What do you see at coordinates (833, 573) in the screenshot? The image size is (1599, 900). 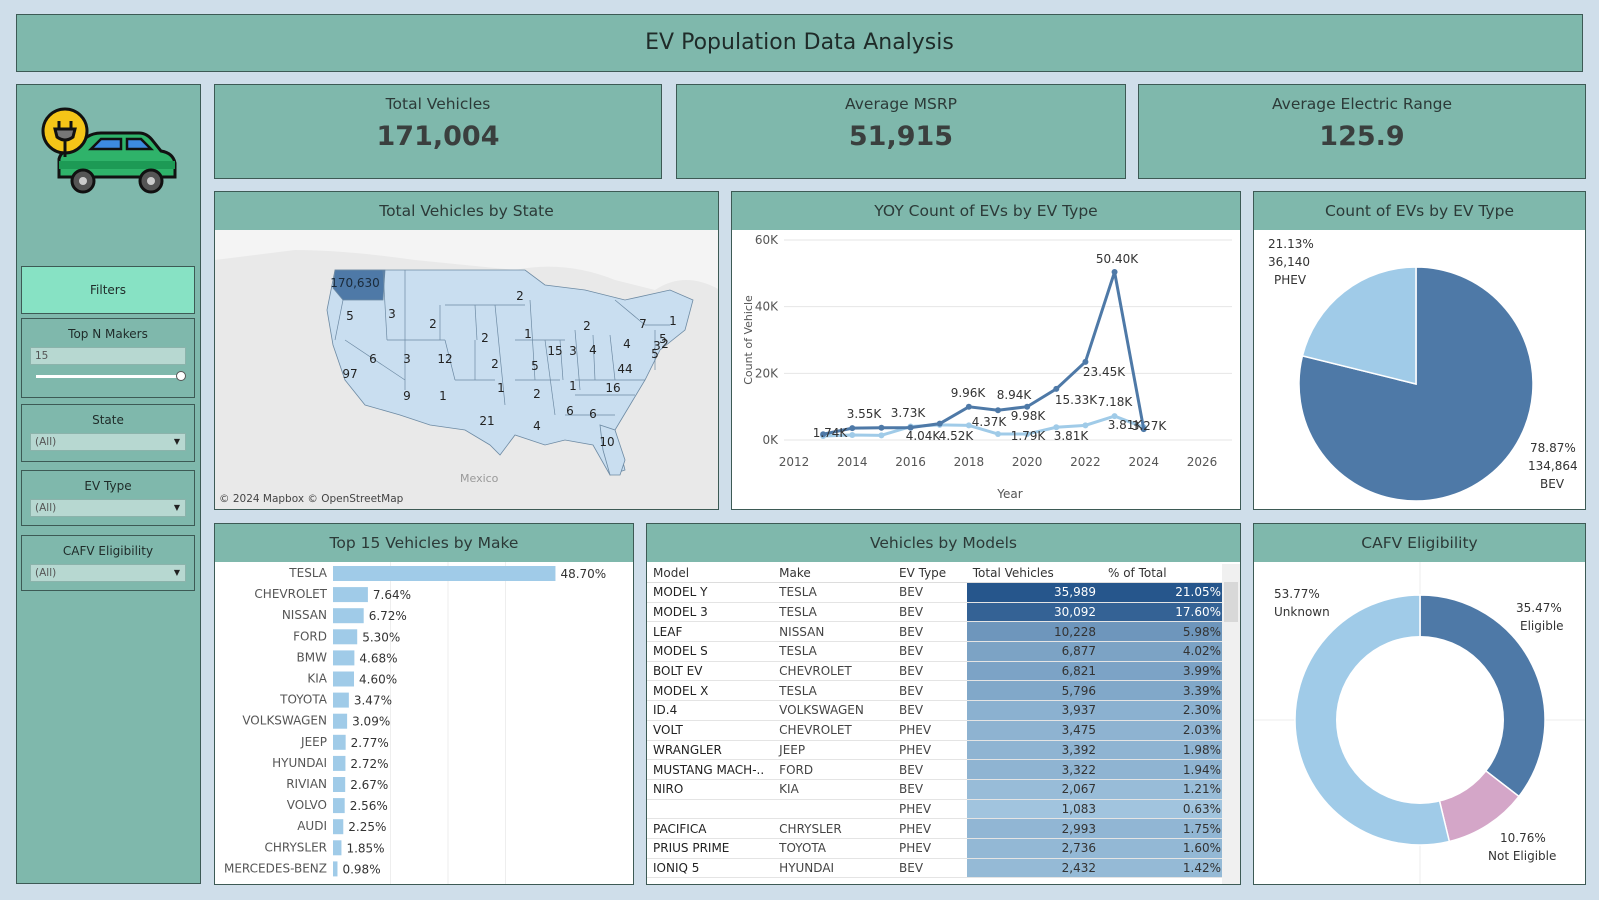 I see `col-make: Make` at bounding box center [833, 573].